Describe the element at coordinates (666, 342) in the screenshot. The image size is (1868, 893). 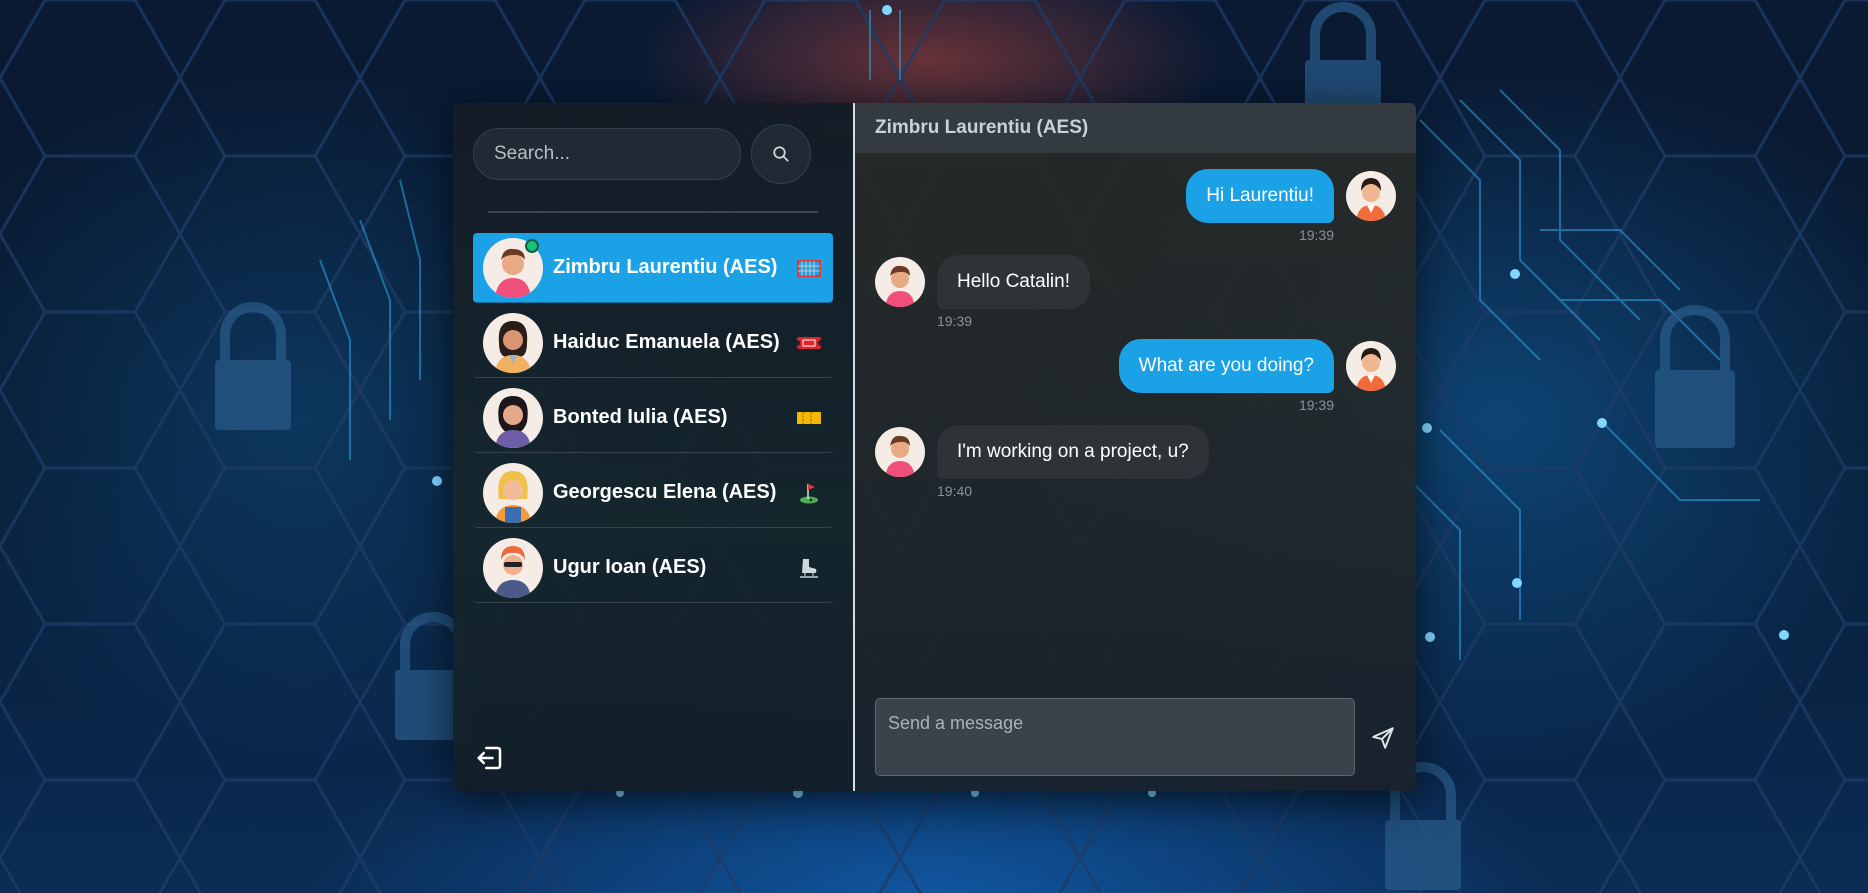
I see `contact-name: Haiduc Emanuela (AES)` at that location.